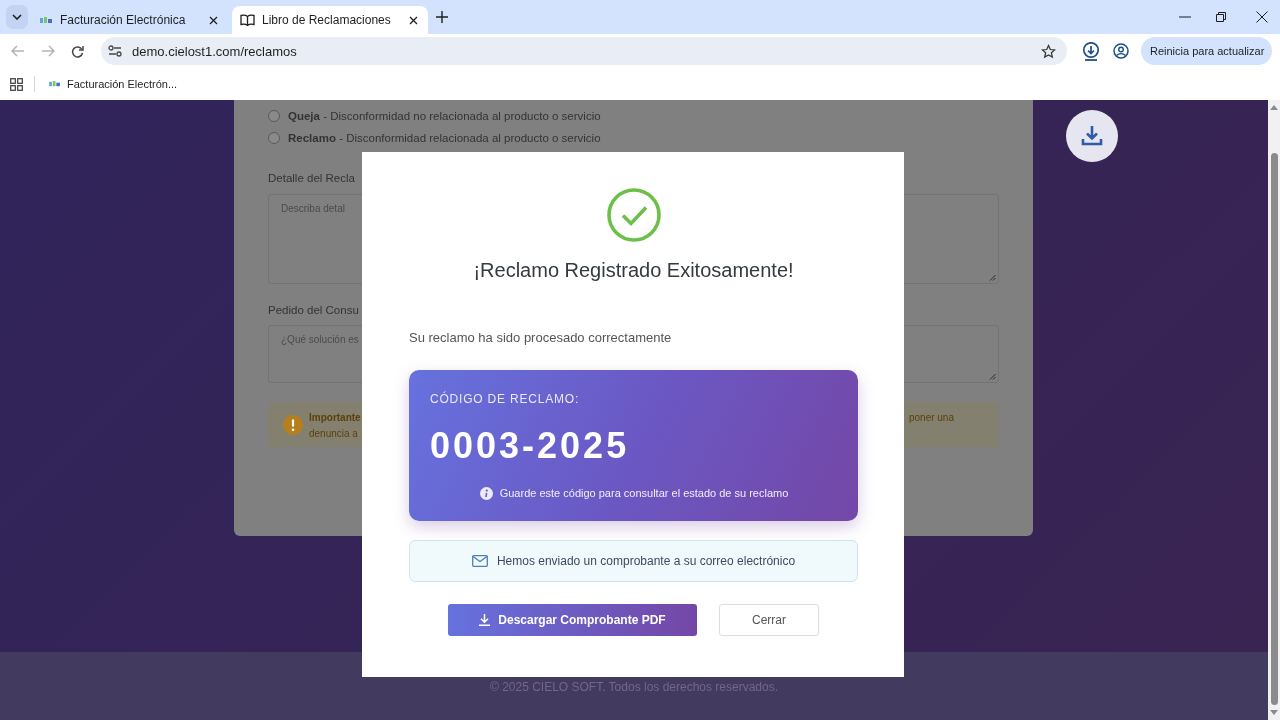  What do you see at coordinates (1048, 51) in the screenshot?
I see `star-icon` at bounding box center [1048, 51].